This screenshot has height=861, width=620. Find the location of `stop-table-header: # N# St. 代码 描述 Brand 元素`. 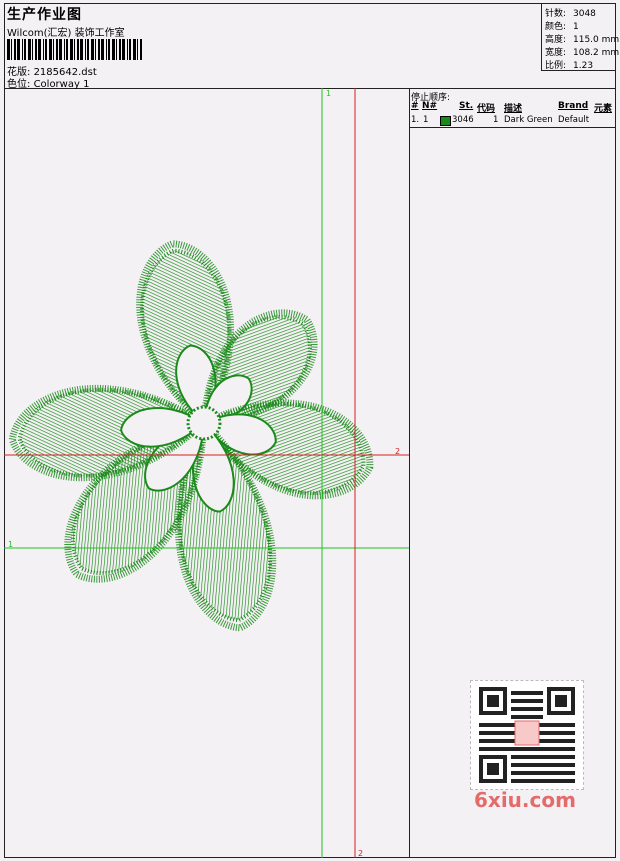

stop-table-header: # N# St. 代码 描述 Brand 元素 is located at coordinates (512, 107).